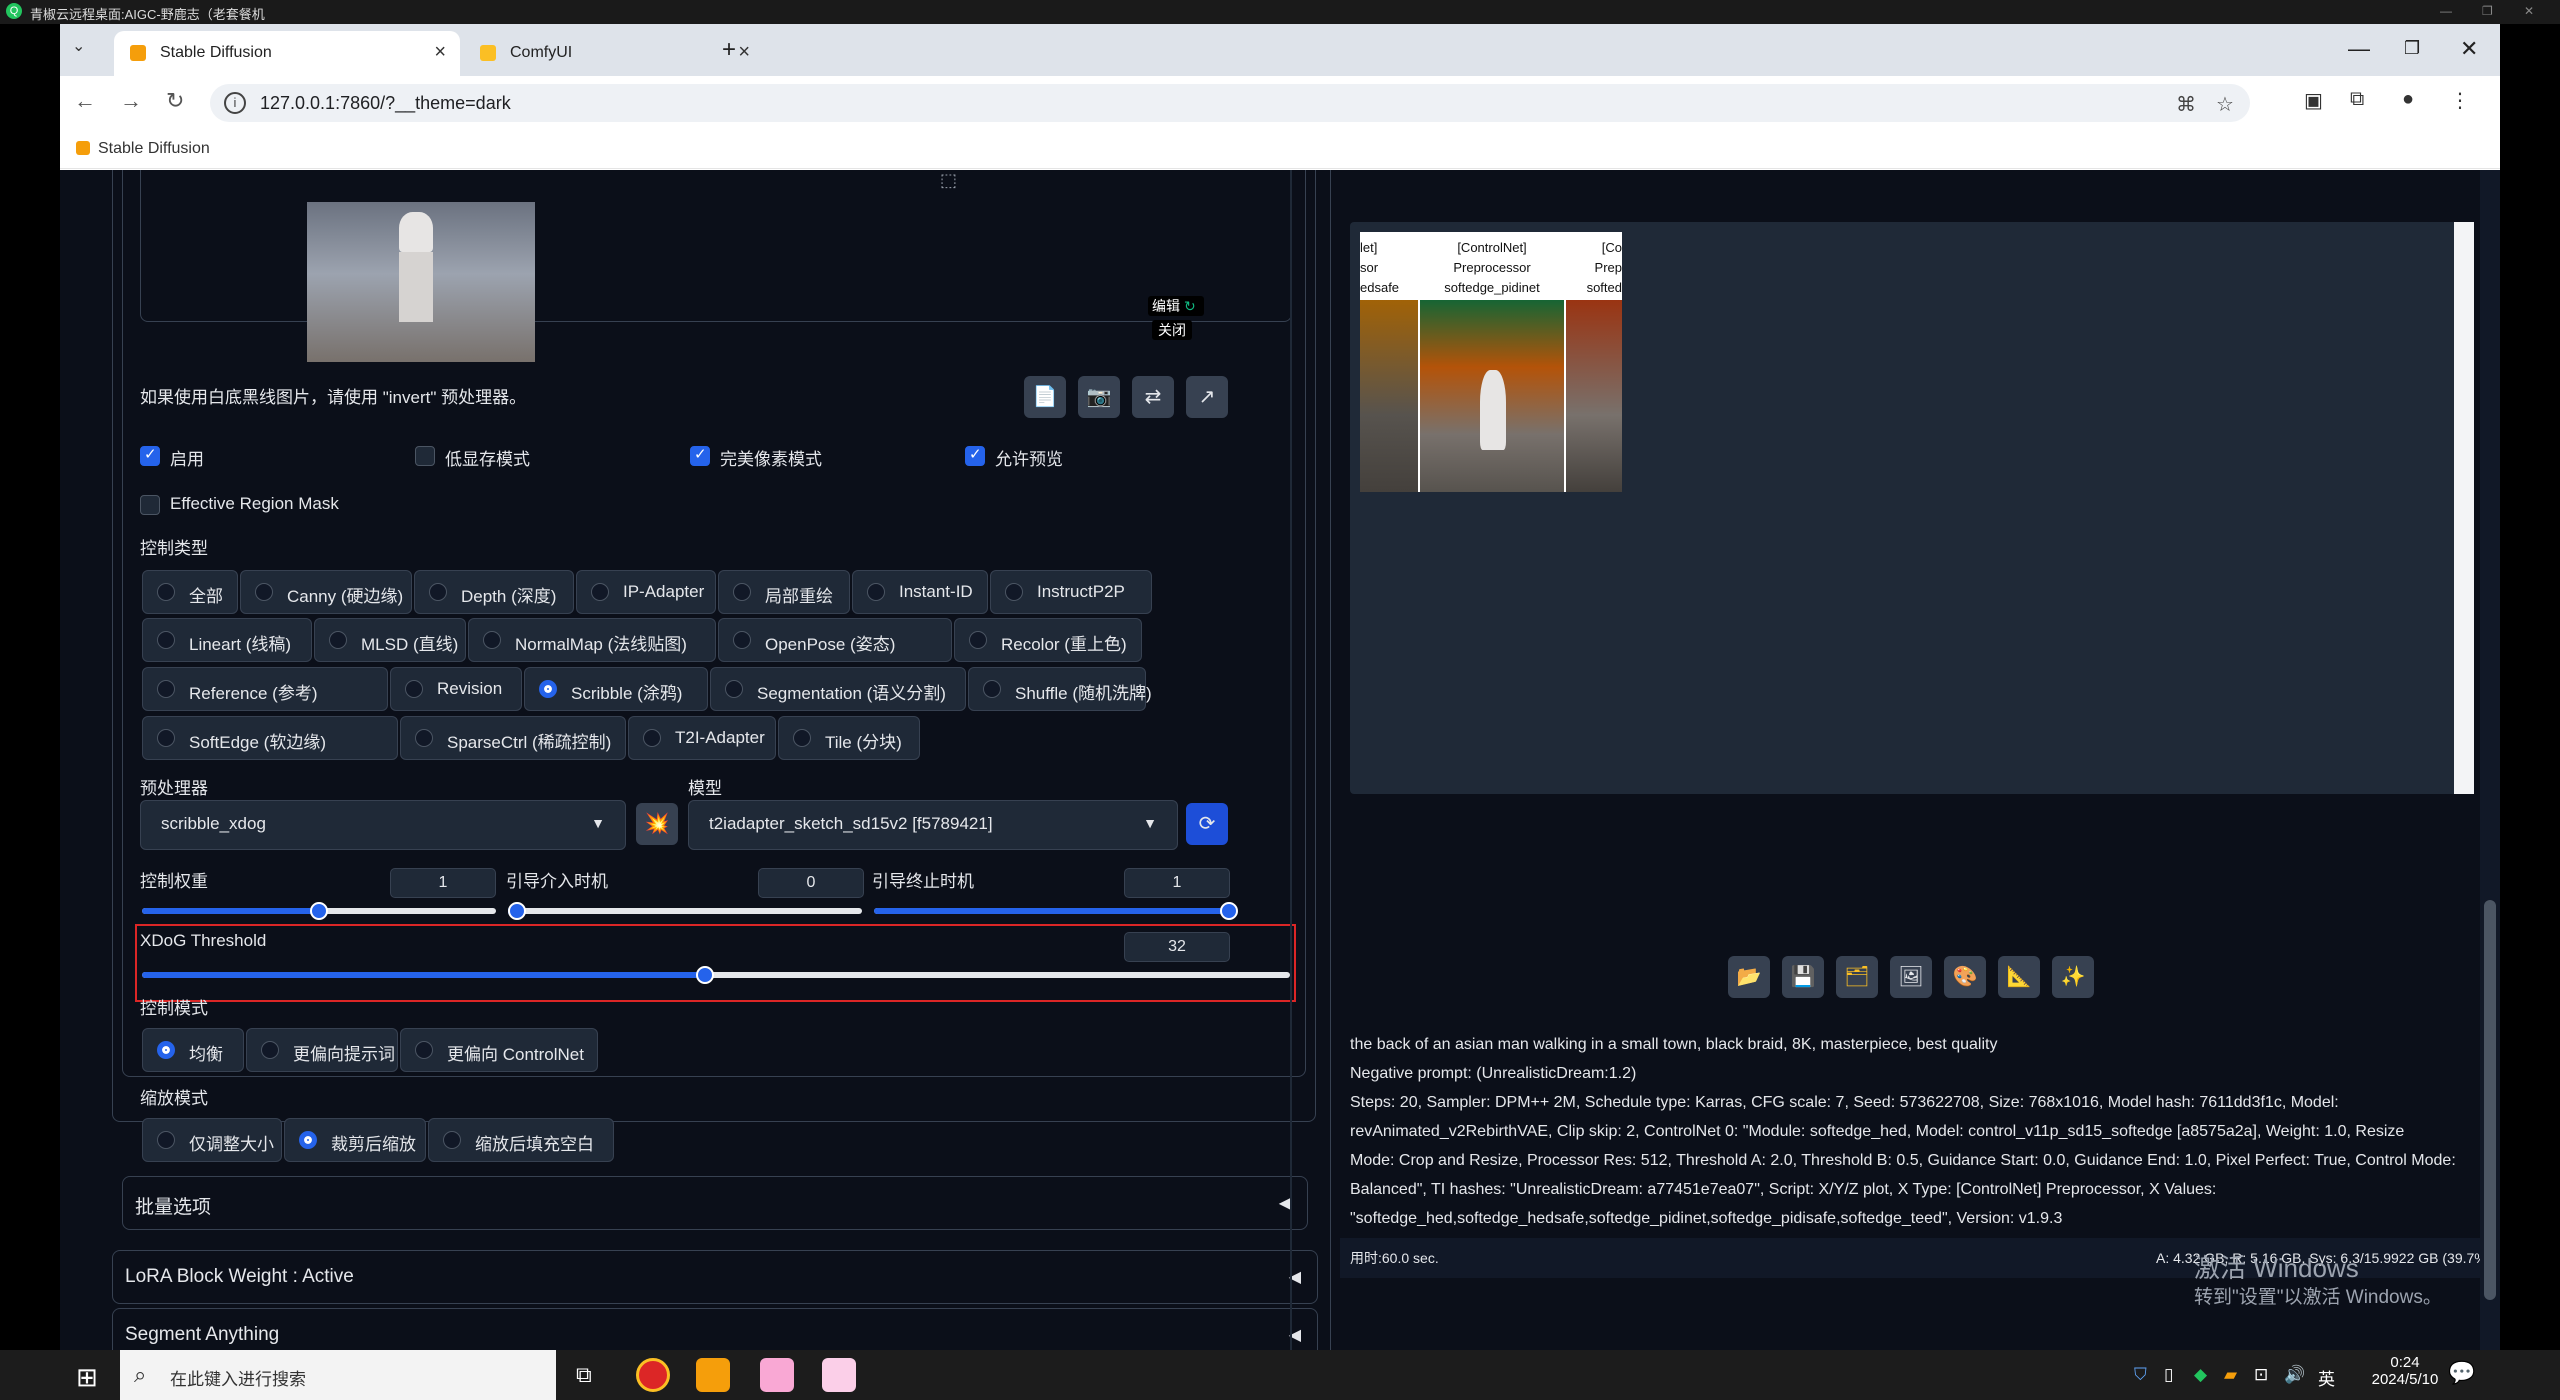 The image size is (2560, 1400). Describe the element at coordinates (521, 1140) in the screenshot. I see `resize-mode-resize-fill: 缩放后填充空白` at that location.